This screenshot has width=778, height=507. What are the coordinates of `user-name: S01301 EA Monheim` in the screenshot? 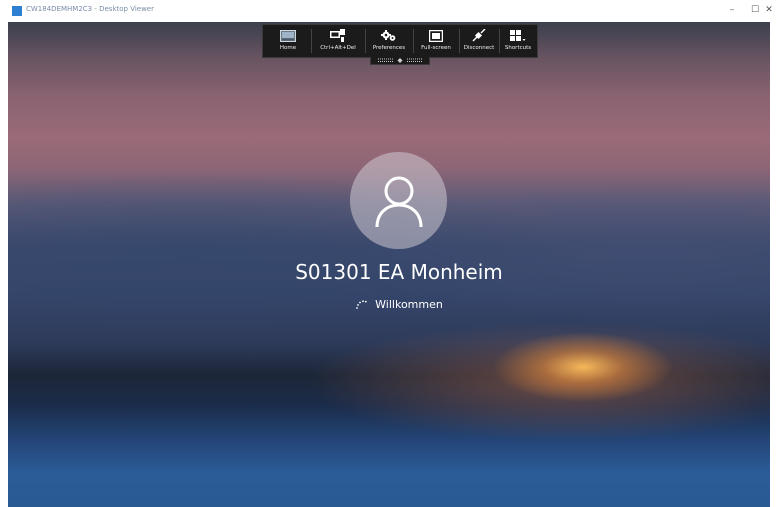 It's located at (399, 272).